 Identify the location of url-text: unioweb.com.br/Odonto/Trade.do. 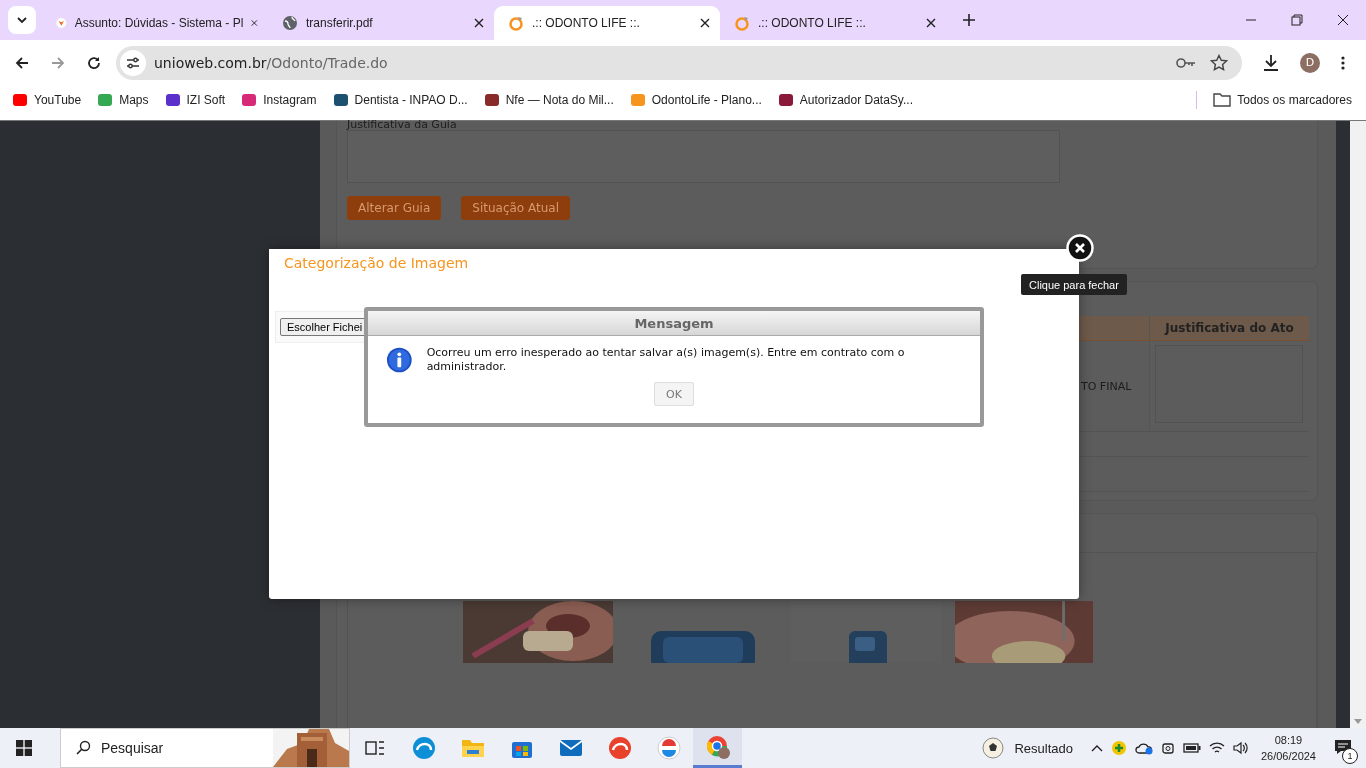
(271, 62).